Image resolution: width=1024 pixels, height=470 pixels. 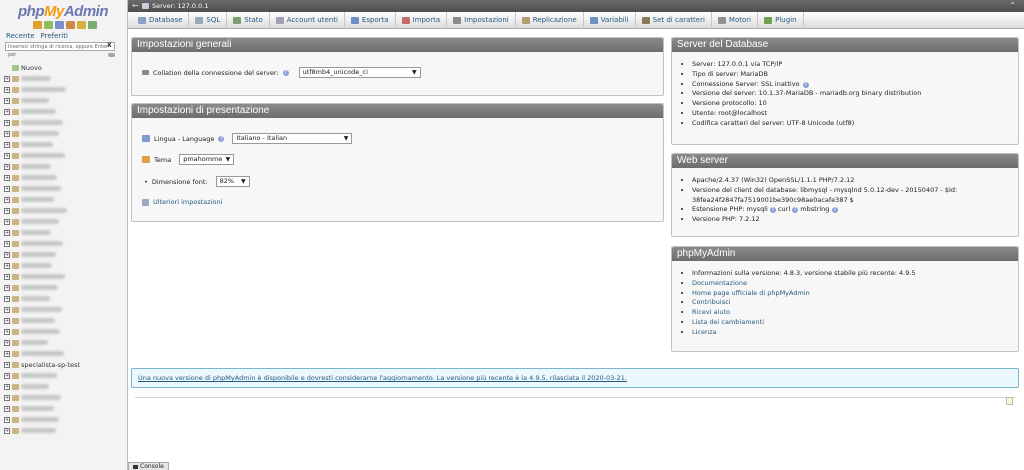 What do you see at coordinates (20, 36) in the screenshot?
I see `recent-link: Recente` at bounding box center [20, 36].